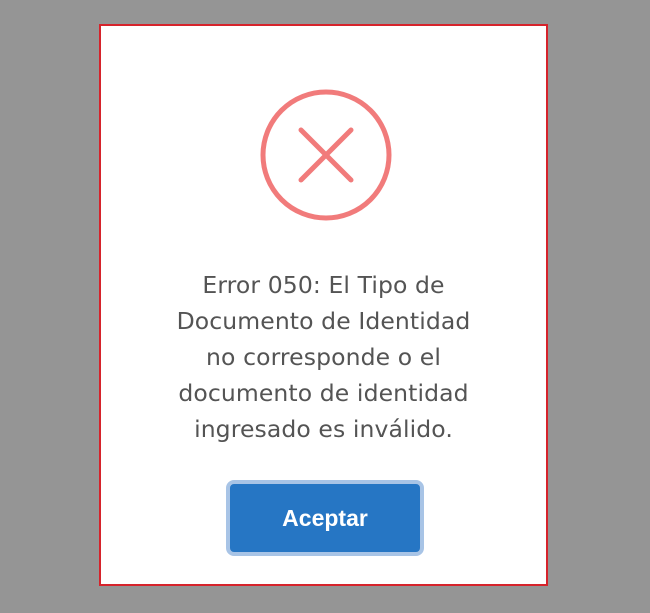 The width and height of the screenshot is (650, 613). What do you see at coordinates (323, 285) in the screenshot?
I see `error-message-line: Error 050: El Tipo de` at bounding box center [323, 285].